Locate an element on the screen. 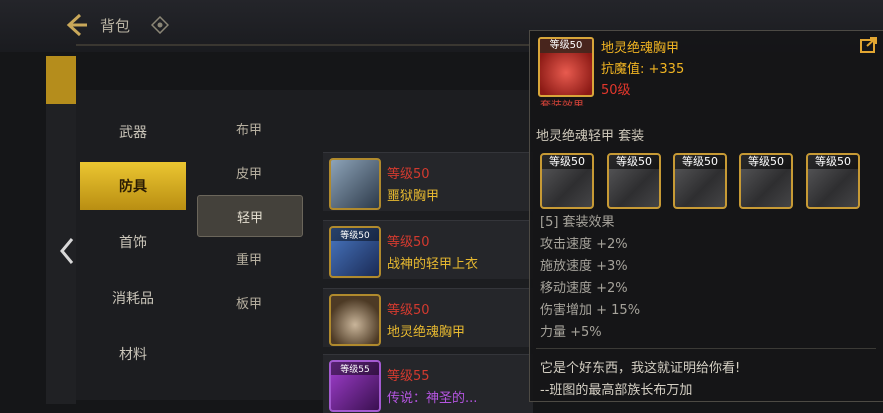 Image resolution: width=883 pixels, height=413 pixels. outer-tab-active is located at coordinates (61, 80).